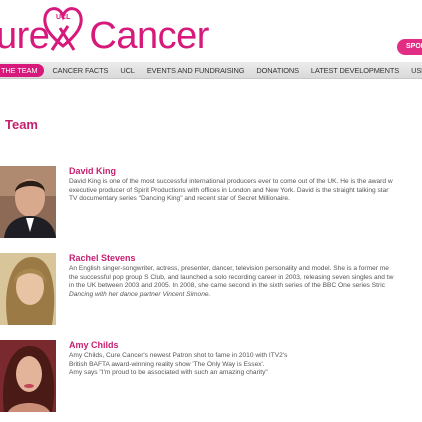 This screenshot has width=422, height=422. I want to click on site-logo: ure Cancer, so click(104, 36).